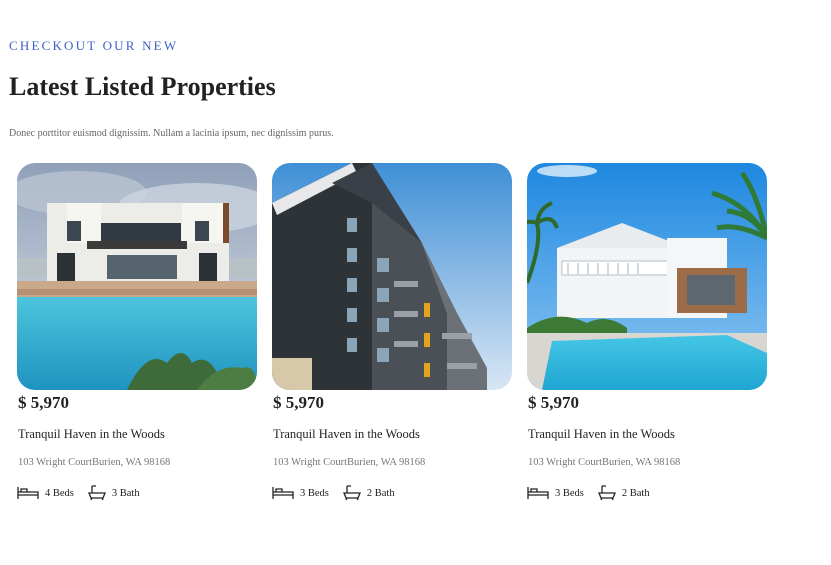 This screenshot has width=831, height=565. Describe the element at coordinates (137, 276) in the screenshot. I see `property-photo-modern-villa` at that location.